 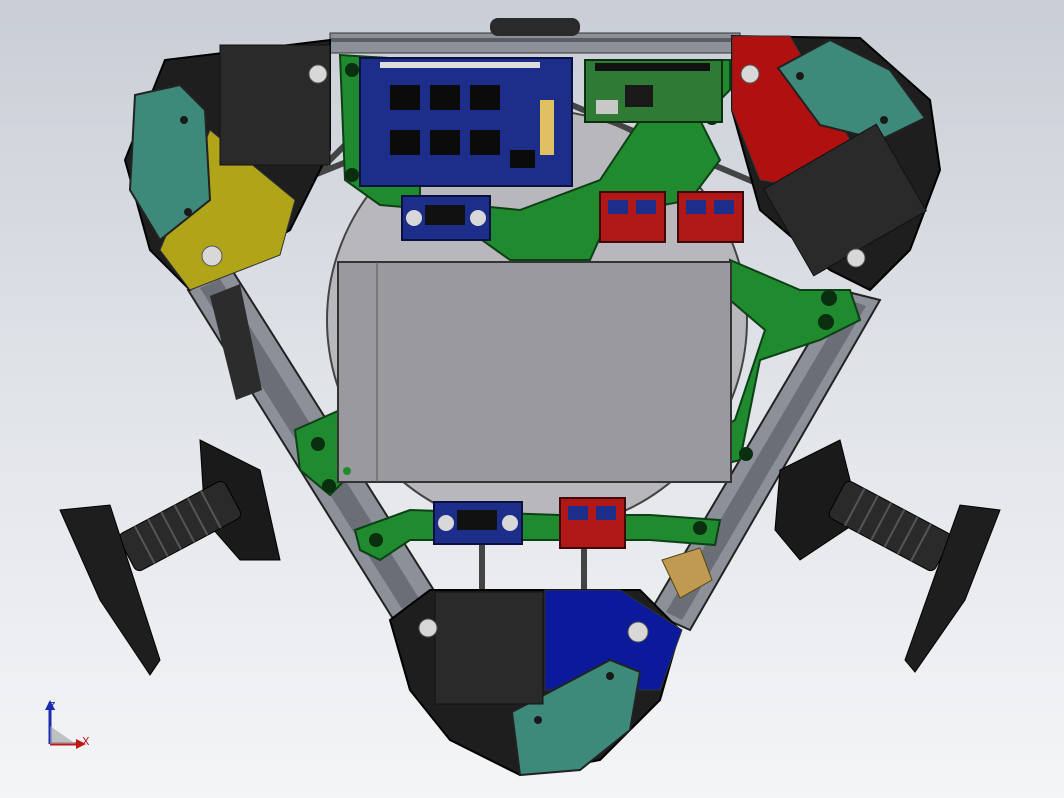 What do you see at coordinates (887, 556) in the screenshot?
I see `right-spool-holder` at bounding box center [887, 556].